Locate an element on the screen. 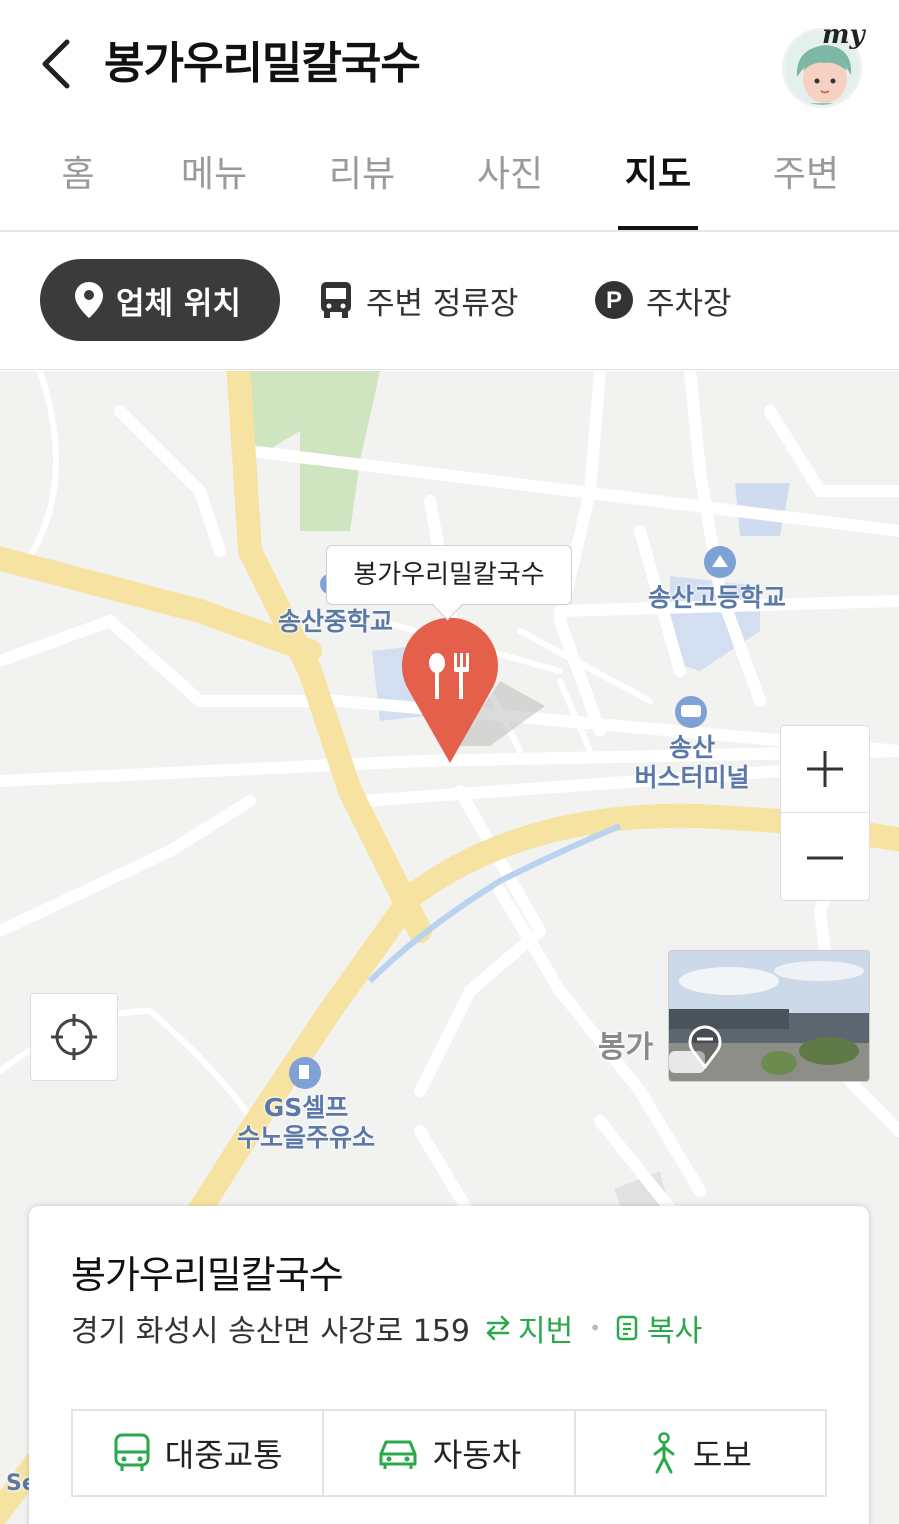 The height and width of the screenshot is (1524, 899). place-title: 봉가우리밀칼국수 is located at coordinates (207, 1275).